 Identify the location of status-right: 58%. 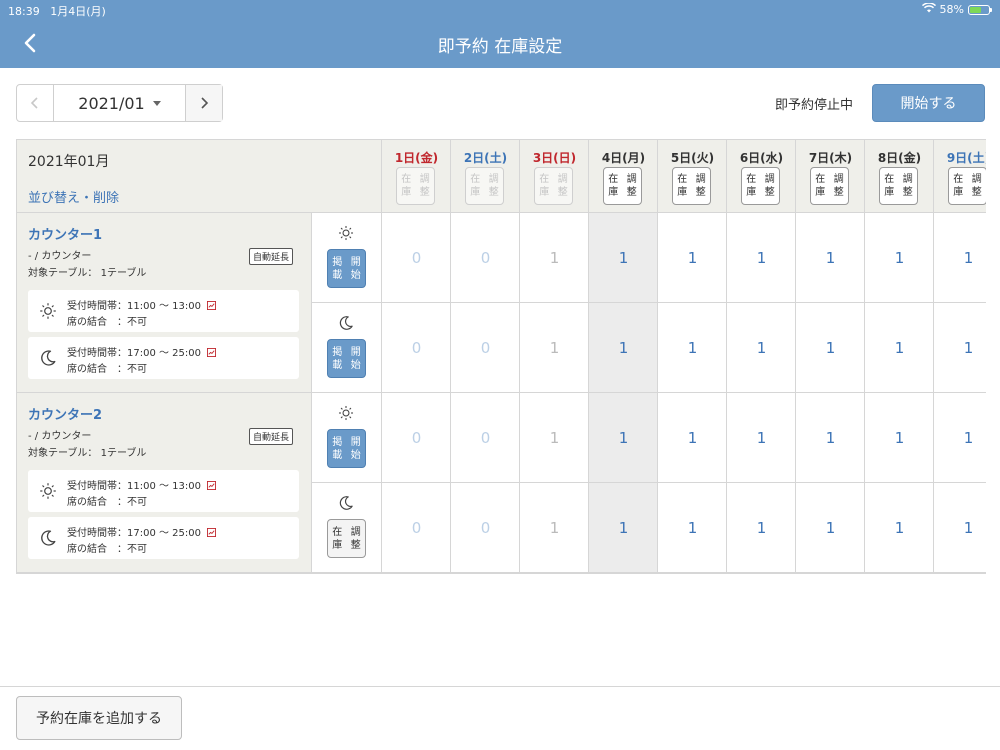
(956, 9).